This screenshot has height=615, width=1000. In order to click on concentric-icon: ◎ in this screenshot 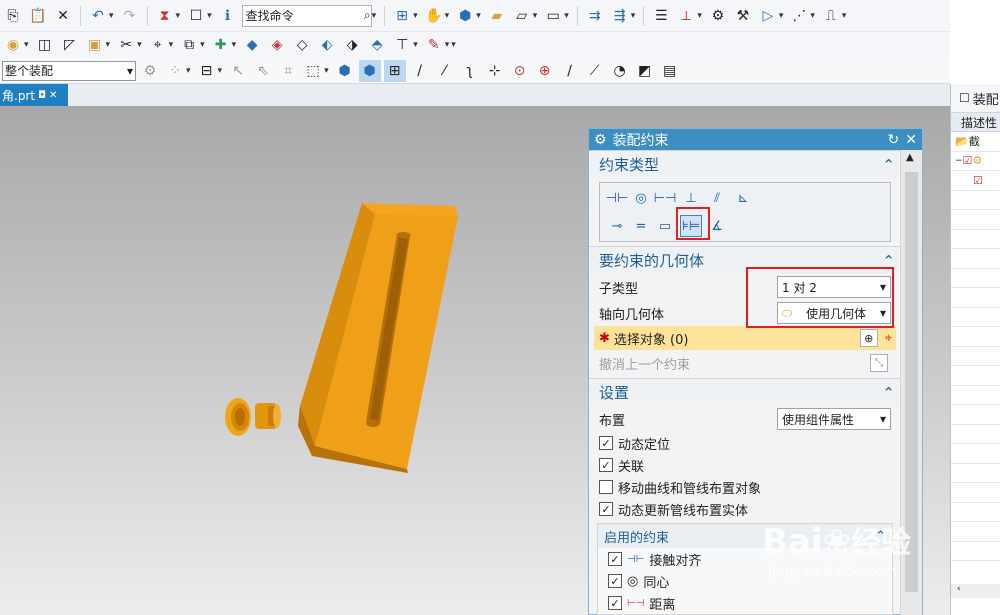, I will do `click(641, 198)`.